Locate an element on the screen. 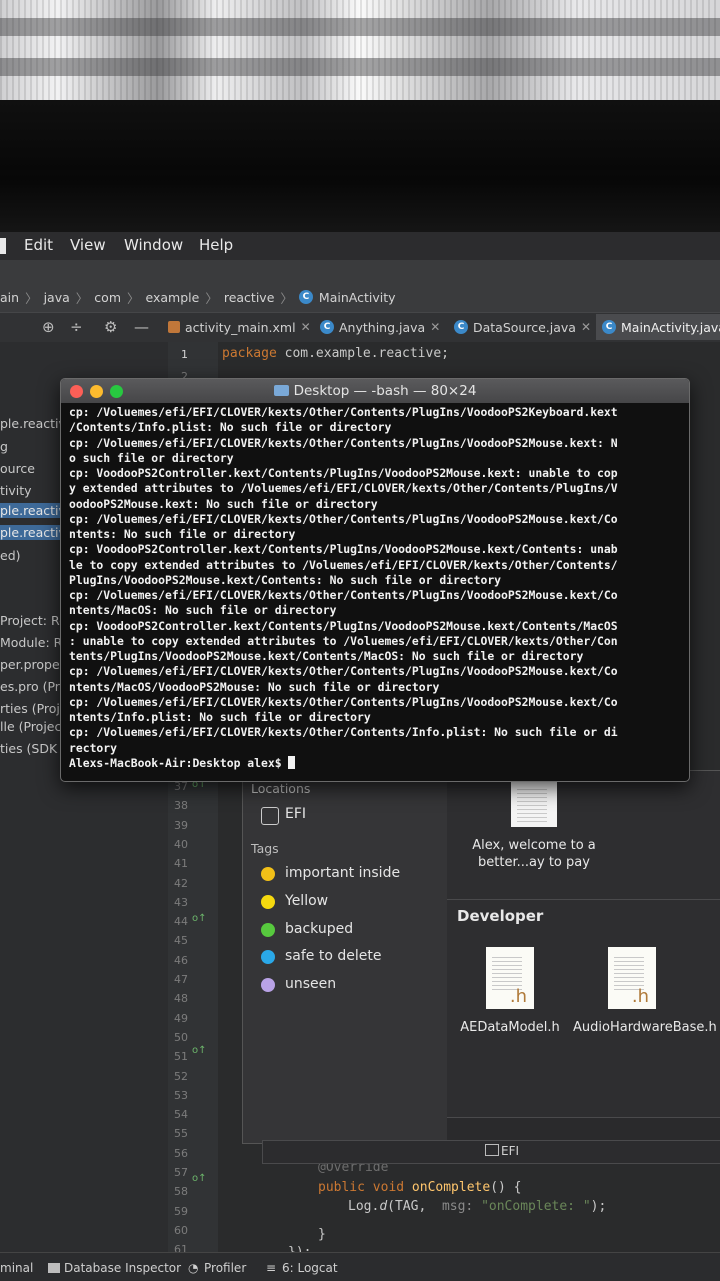  tab-label: MainActivity.java is located at coordinates (670, 327).